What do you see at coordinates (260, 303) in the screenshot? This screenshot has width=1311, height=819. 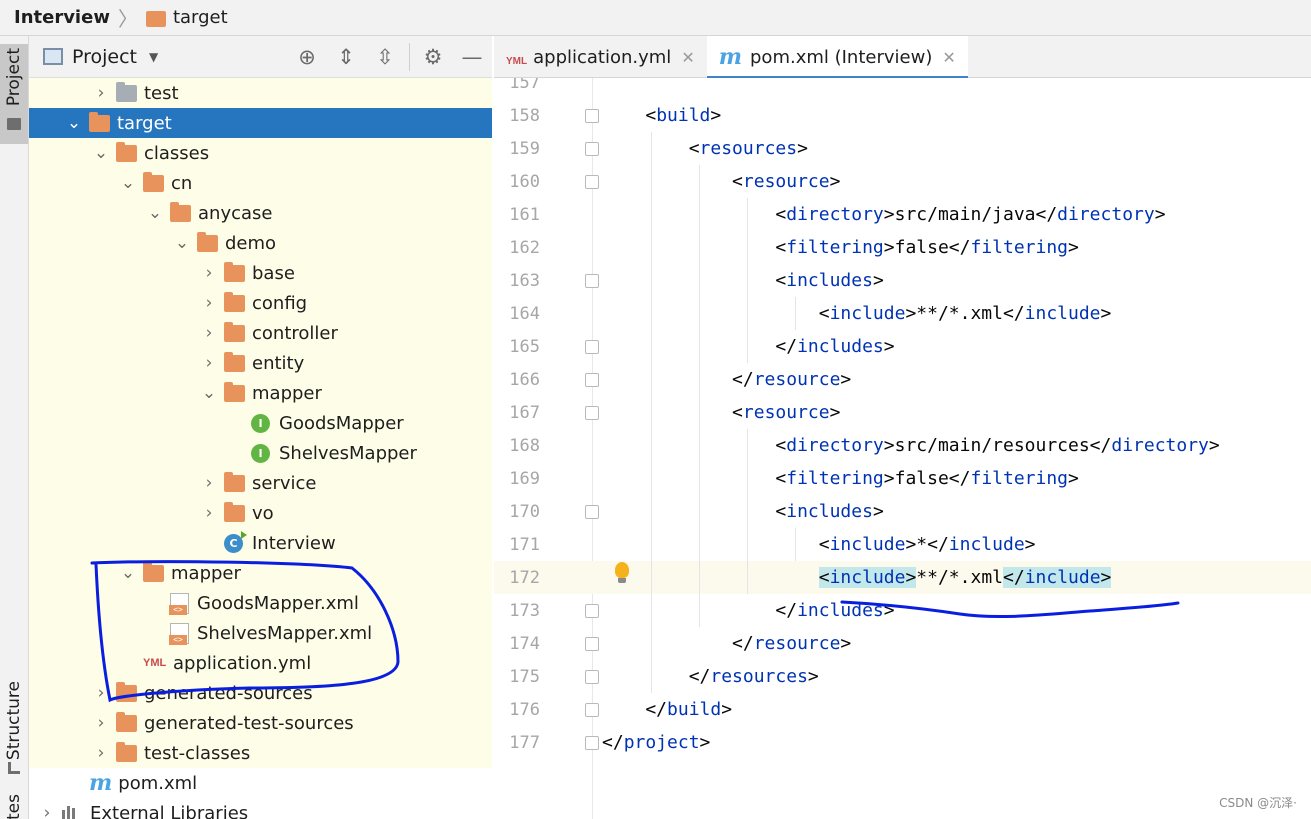 I see `tree-node: › config` at bounding box center [260, 303].